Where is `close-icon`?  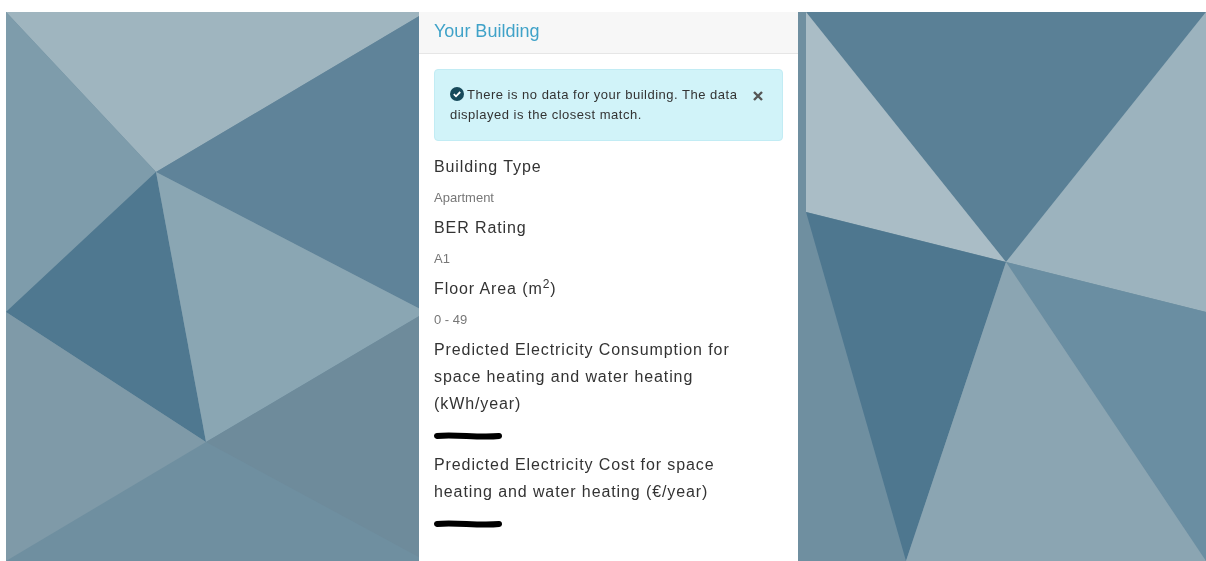
close-icon is located at coordinates (758, 95).